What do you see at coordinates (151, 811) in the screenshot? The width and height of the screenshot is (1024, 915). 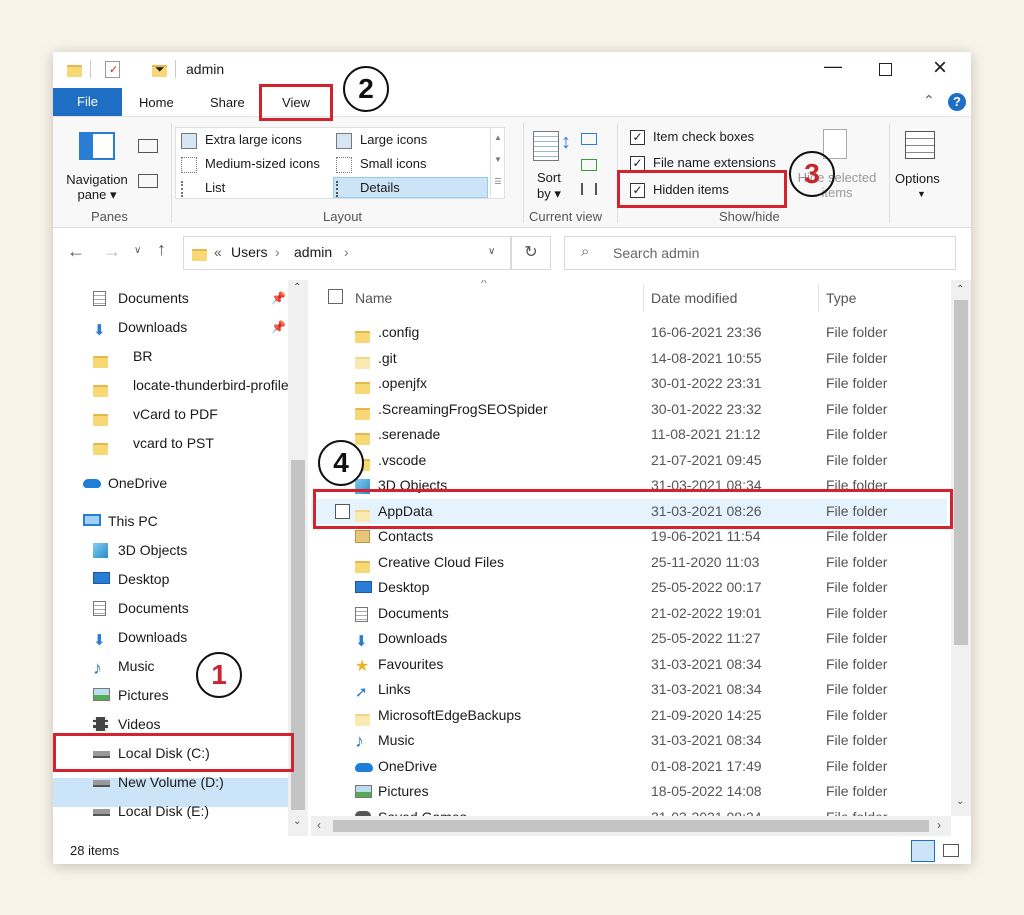 I see `nav-item: Local Disk (E:)` at bounding box center [151, 811].